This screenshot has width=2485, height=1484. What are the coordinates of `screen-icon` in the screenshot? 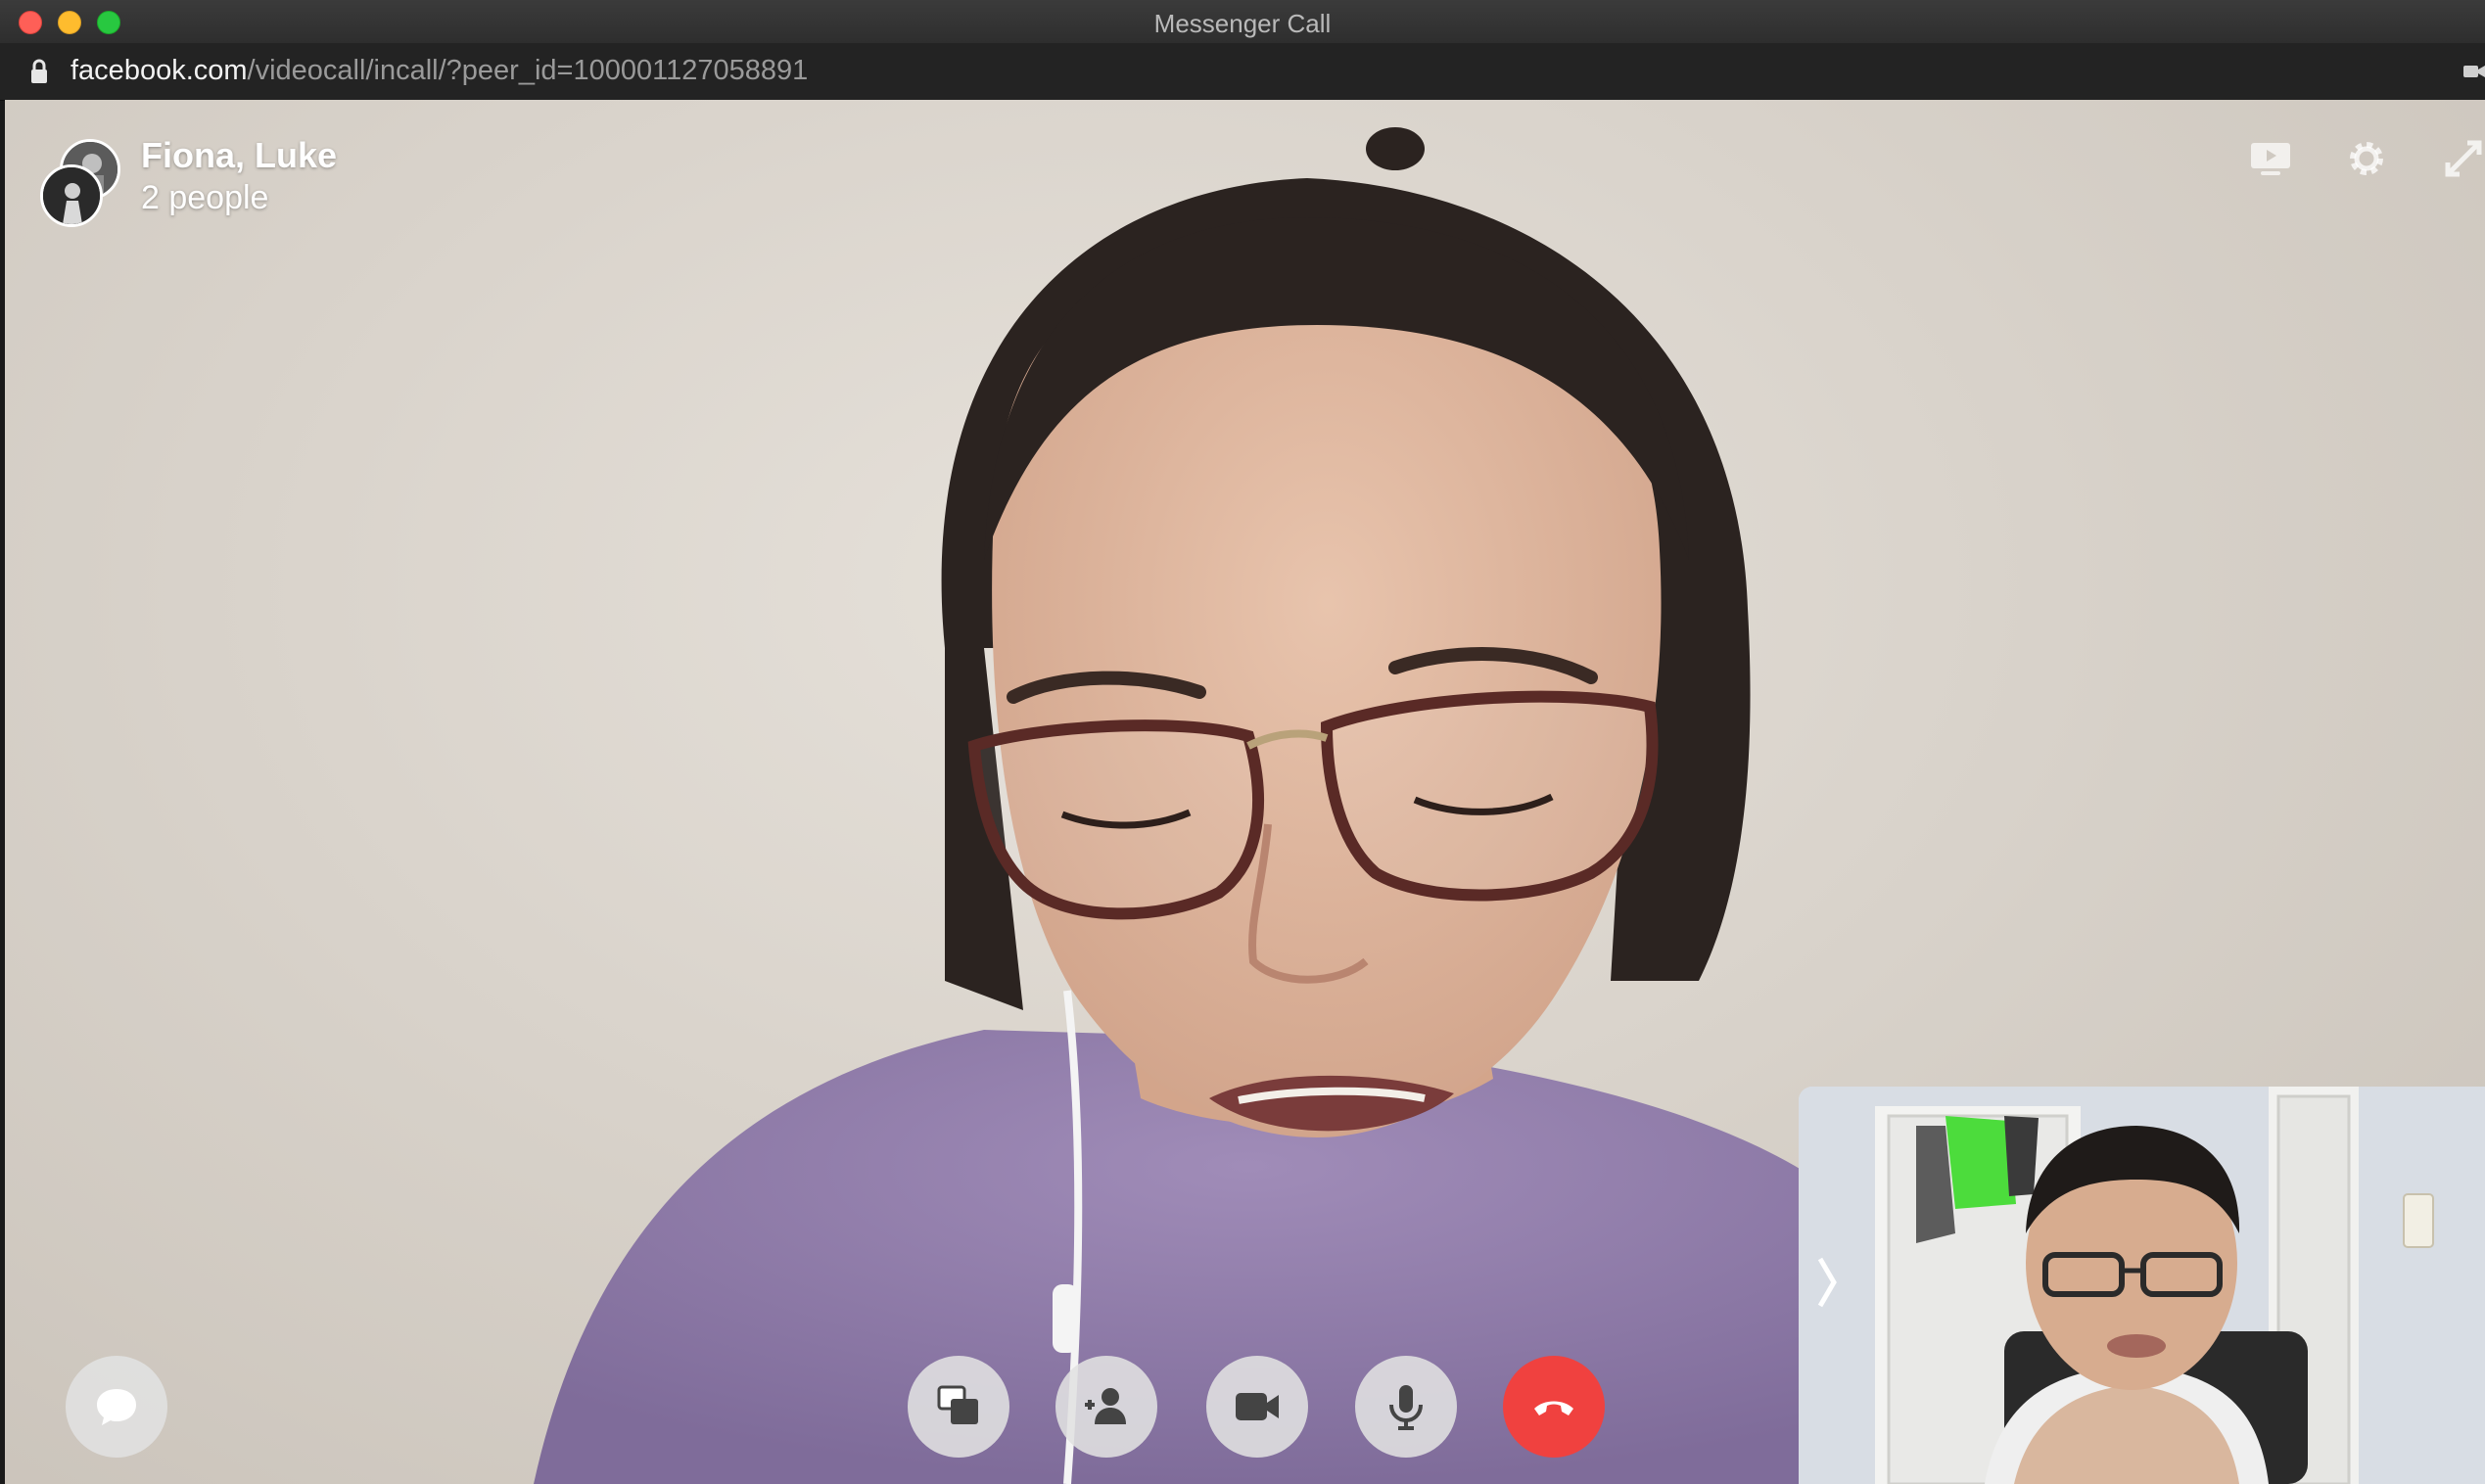 It's located at (2270, 158).